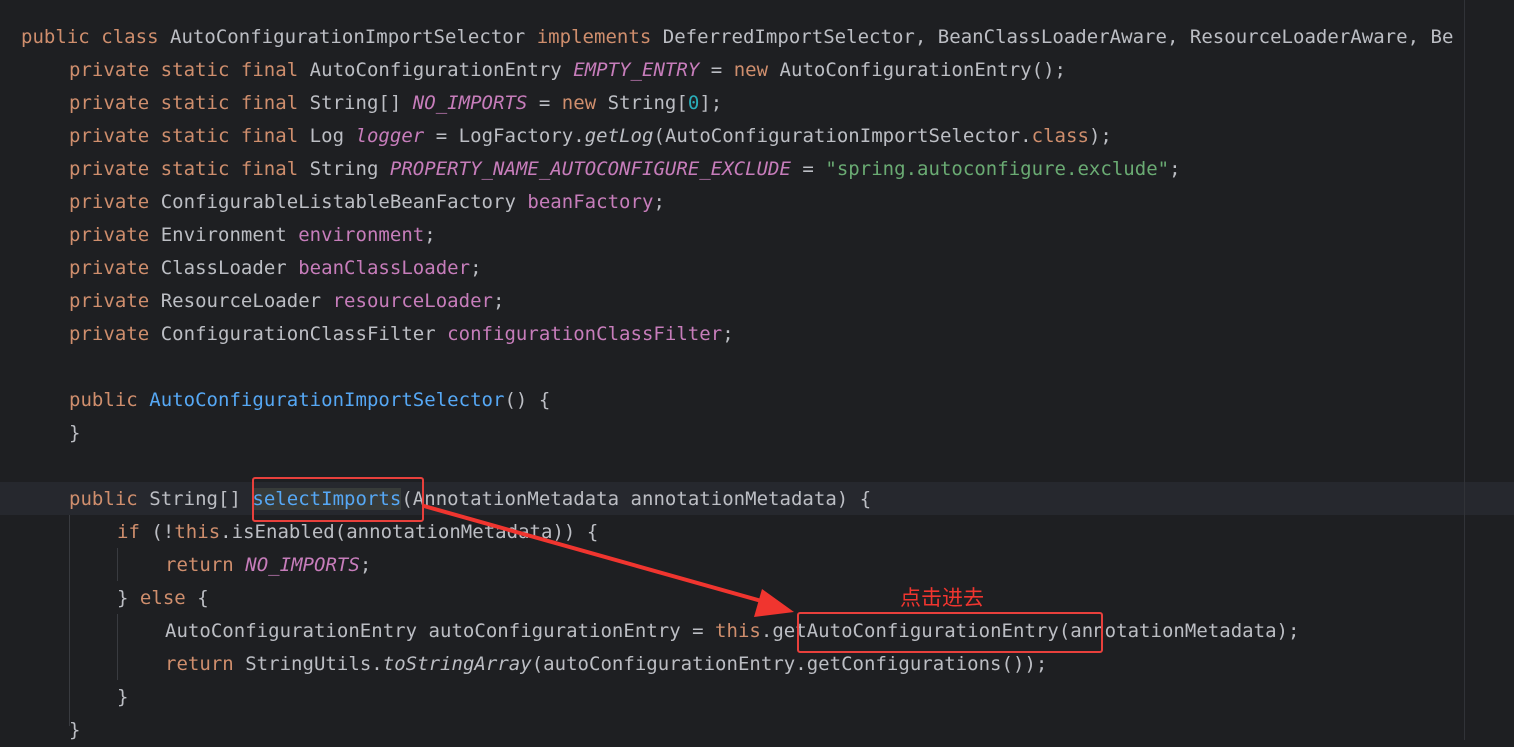  Describe the element at coordinates (942, 598) in the screenshot. I see `annotation-label: 点击进去` at that location.